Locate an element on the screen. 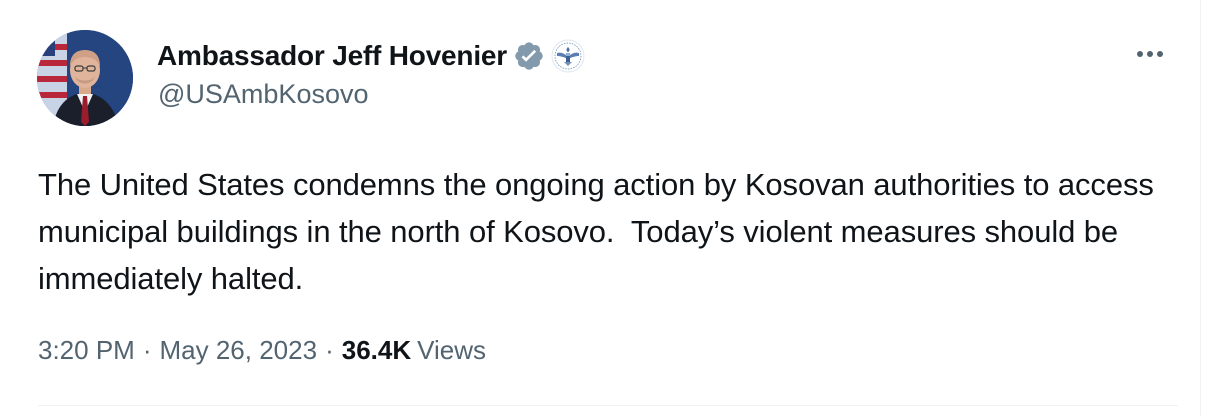 The height and width of the screenshot is (416, 1206). author-name: Ambassador Jeff Hovenier is located at coordinates (332, 56).